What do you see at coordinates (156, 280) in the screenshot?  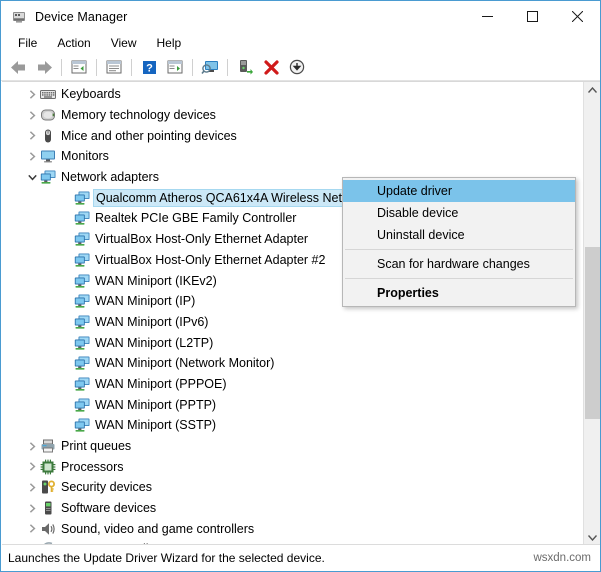 I see `tree-item-label: WAN Miniport (IKEv2)` at bounding box center [156, 280].